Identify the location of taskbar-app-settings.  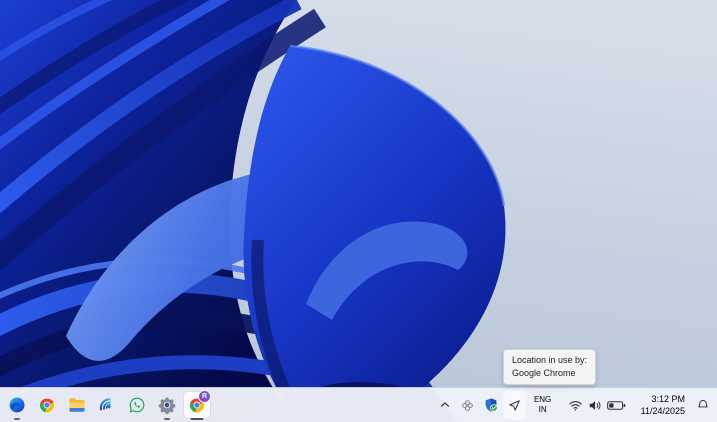
(167, 405).